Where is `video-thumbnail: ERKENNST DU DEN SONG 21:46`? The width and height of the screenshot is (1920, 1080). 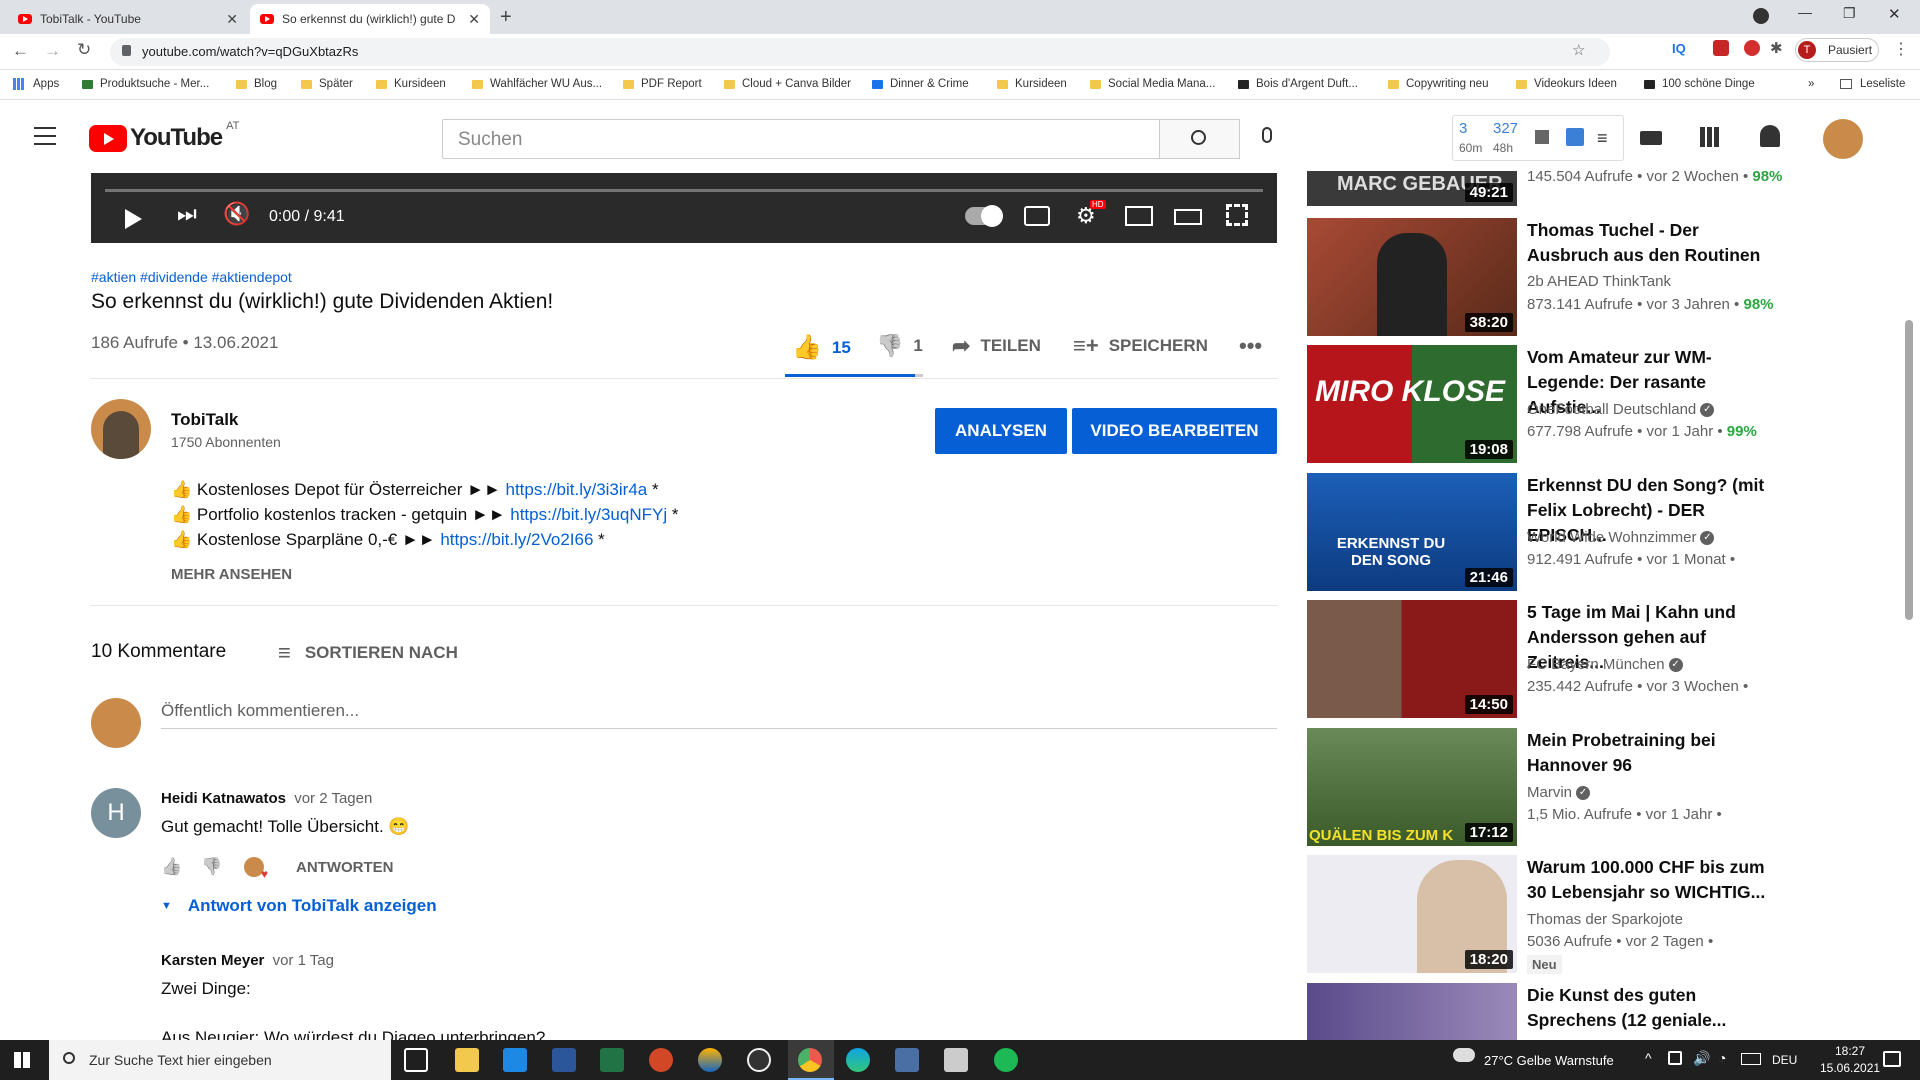 video-thumbnail: ERKENNST DU DEN SONG 21:46 is located at coordinates (1412, 532).